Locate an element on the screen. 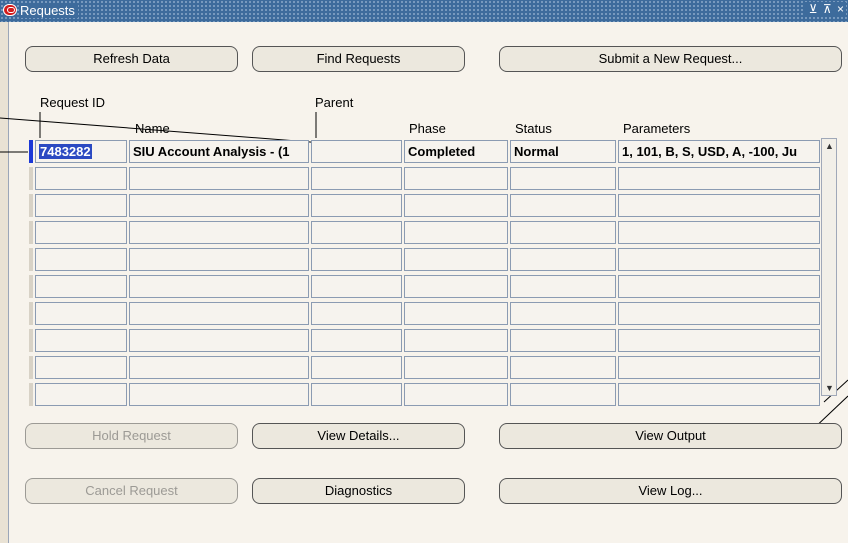 Image resolution: width=848 pixels, height=543 pixels. scroll-down-icon: ▼ is located at coordinates (829, 388).